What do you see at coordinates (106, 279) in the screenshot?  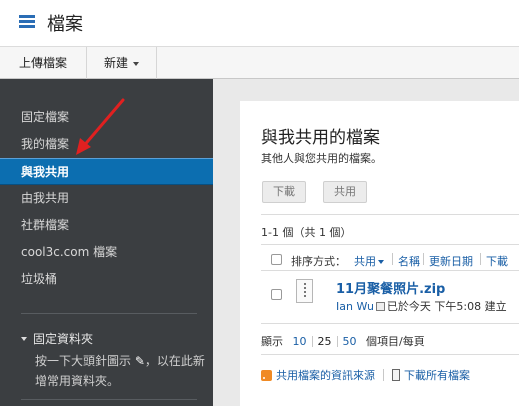 I see `sidebar-item-trash: 垃圾桶` at bounding box center [106, 279].